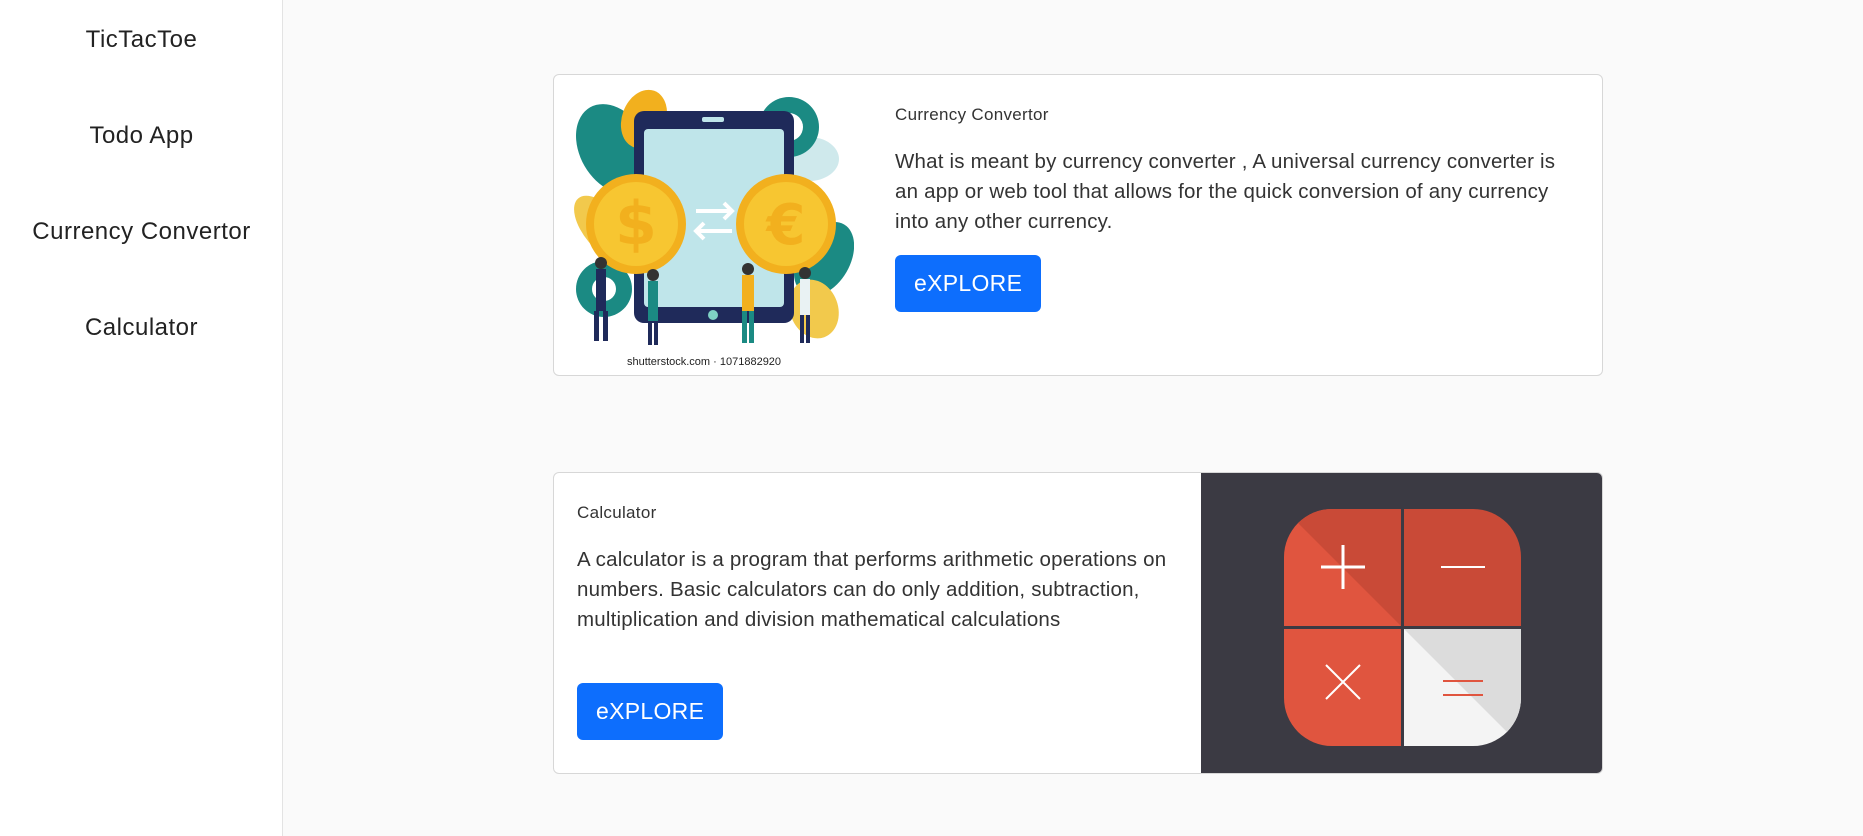  I want to click on calculator-app-icon, so click(1402, 627).